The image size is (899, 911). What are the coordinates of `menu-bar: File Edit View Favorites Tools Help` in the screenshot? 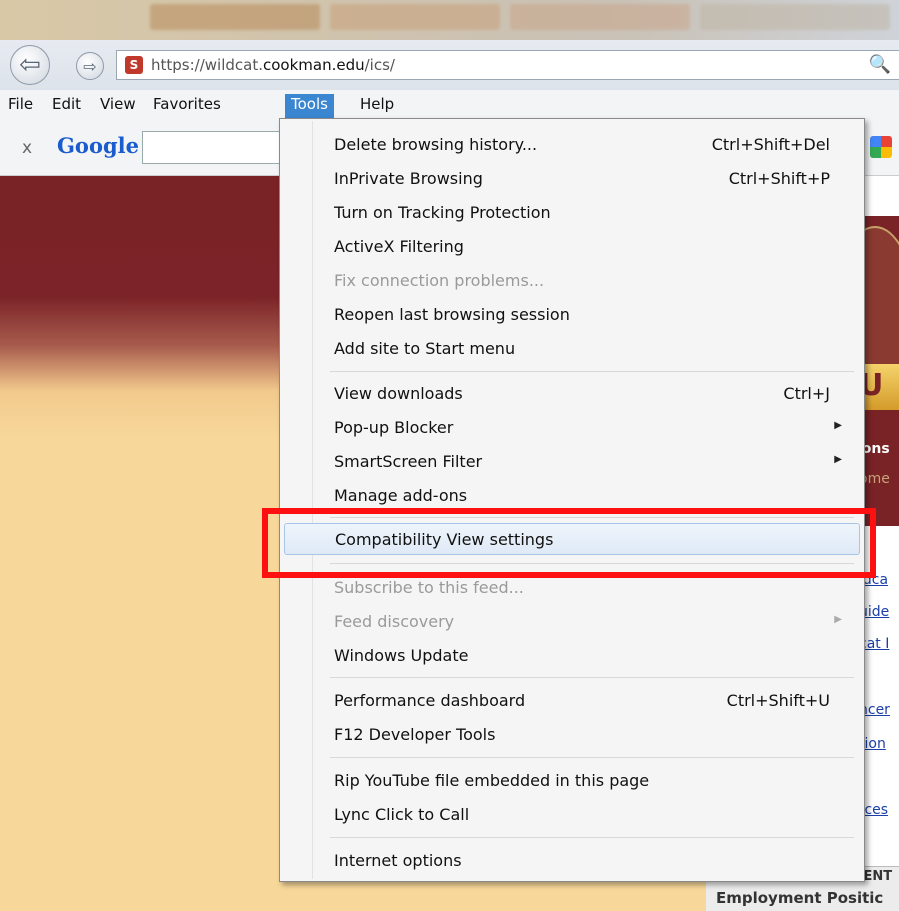 It's located at (449, 105).